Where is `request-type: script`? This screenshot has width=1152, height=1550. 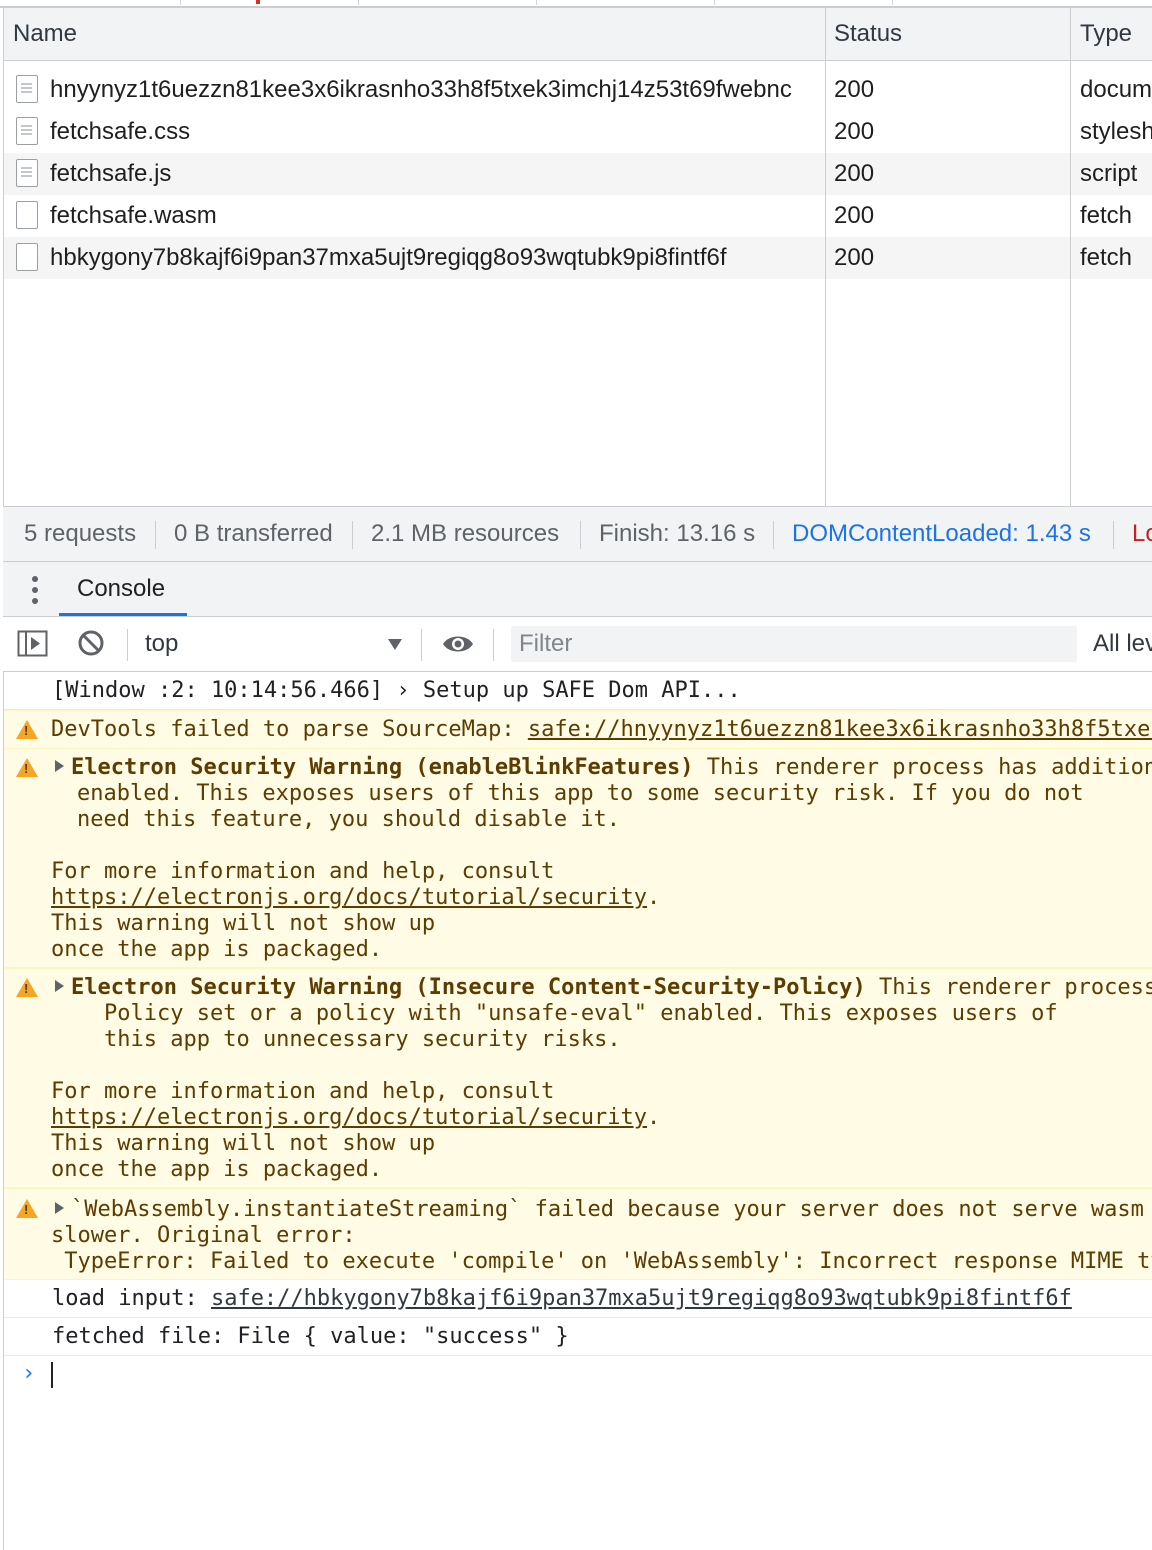 request-type: script is located at coordinates (1109, 173).